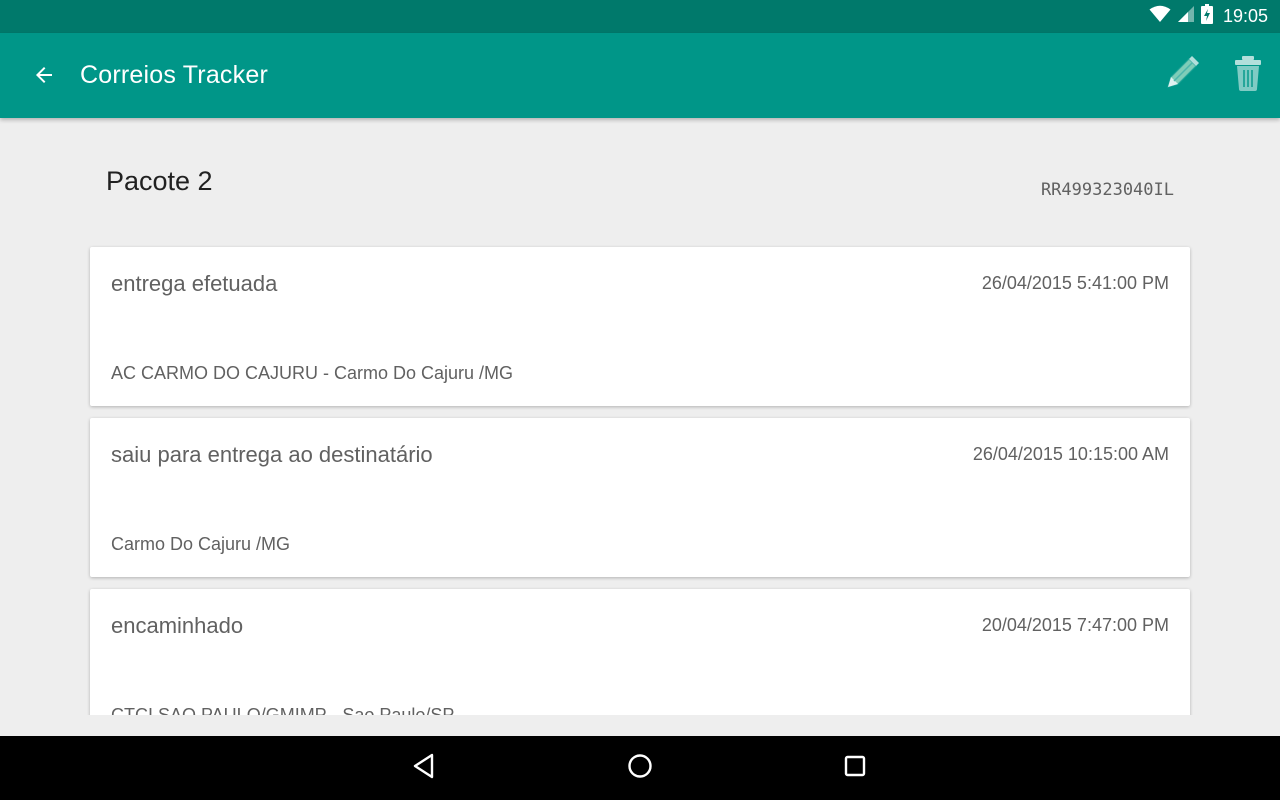 The width and height of the screenshot is (1280, 800). I want to click on event-location: Carmo Do Cajuru /MG, so click(201, 544).